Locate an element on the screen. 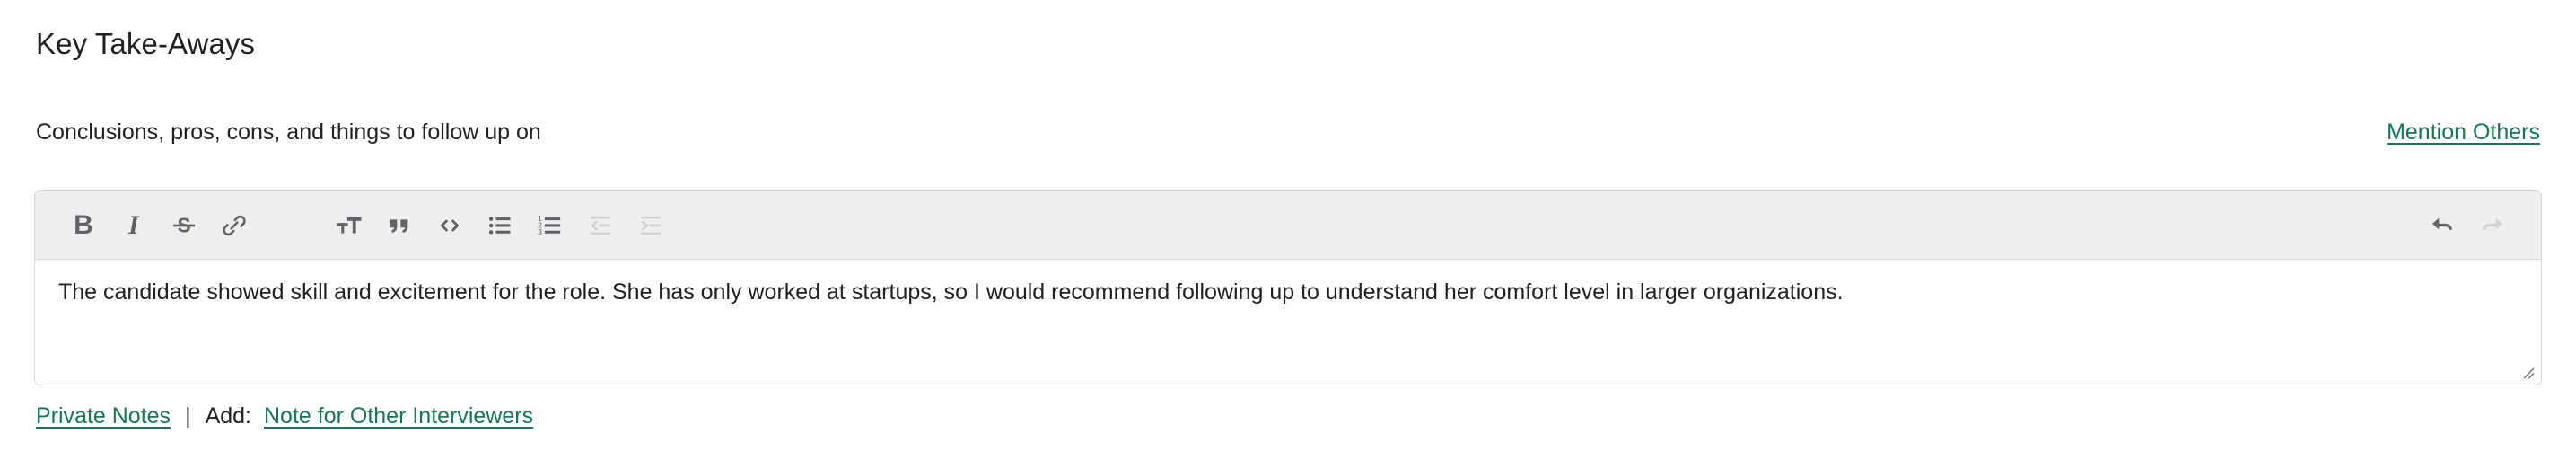 The width and height of the screenshot is (2576, 469). toolbar-group-blocks: 1 2 3 is located at coordinates (500, 226).